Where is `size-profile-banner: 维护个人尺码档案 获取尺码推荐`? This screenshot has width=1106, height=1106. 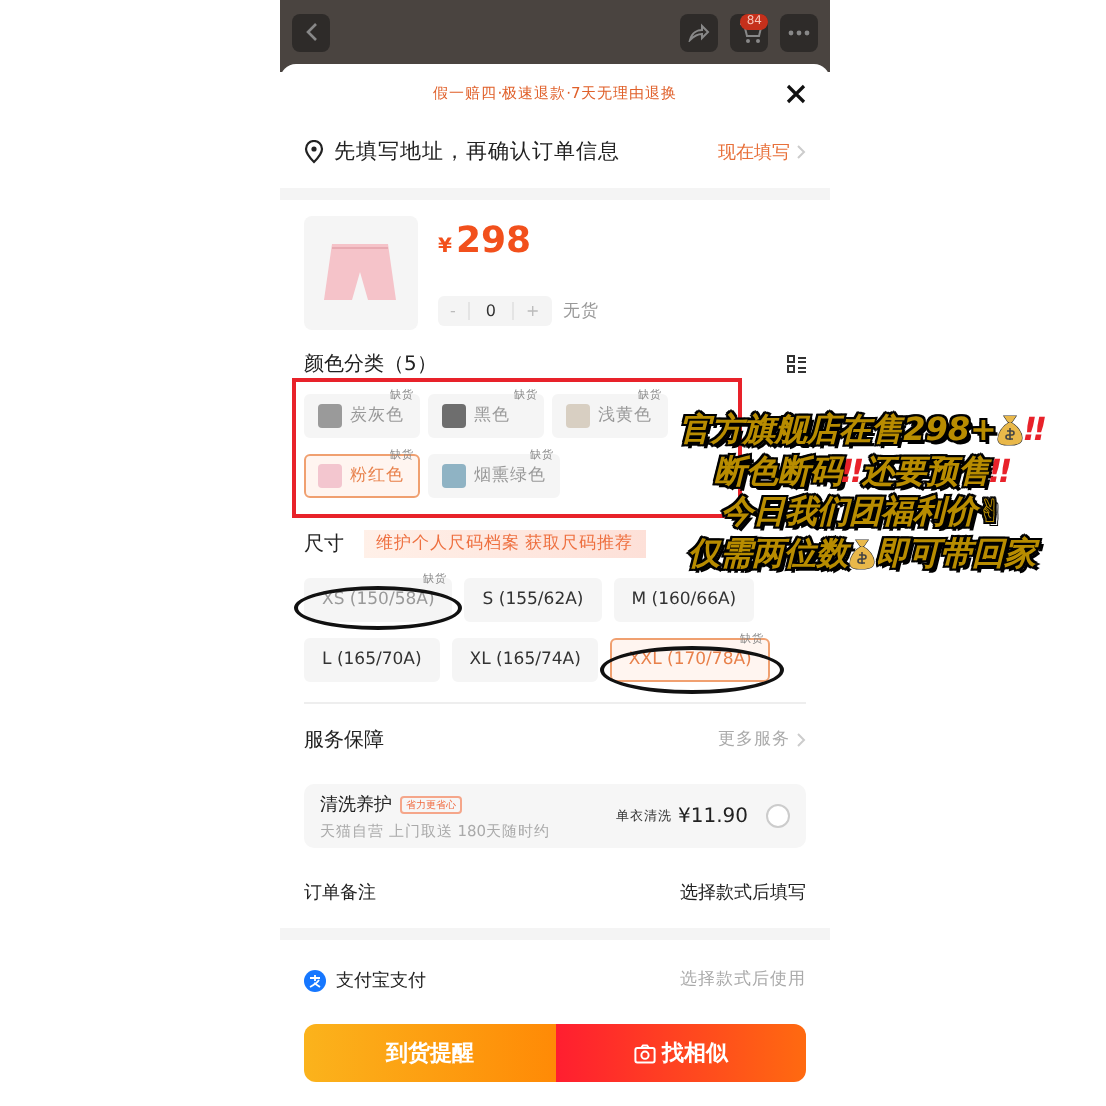
size-profile-banner: 维护个人尺码档案 获取尺码推荐 is located at coordinates (505, 544).